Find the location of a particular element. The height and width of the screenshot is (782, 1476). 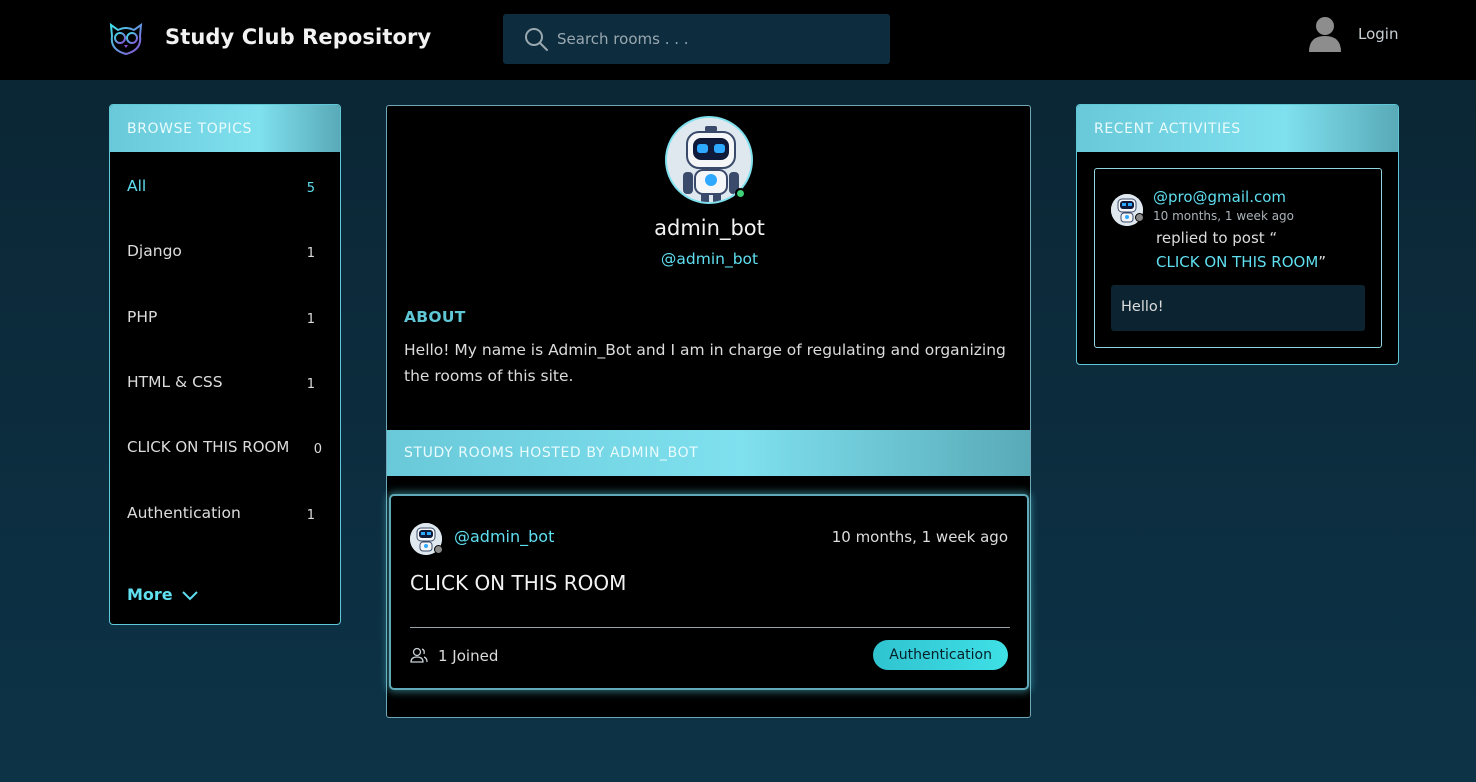

participants-icon is located at coordinates (419, 655).